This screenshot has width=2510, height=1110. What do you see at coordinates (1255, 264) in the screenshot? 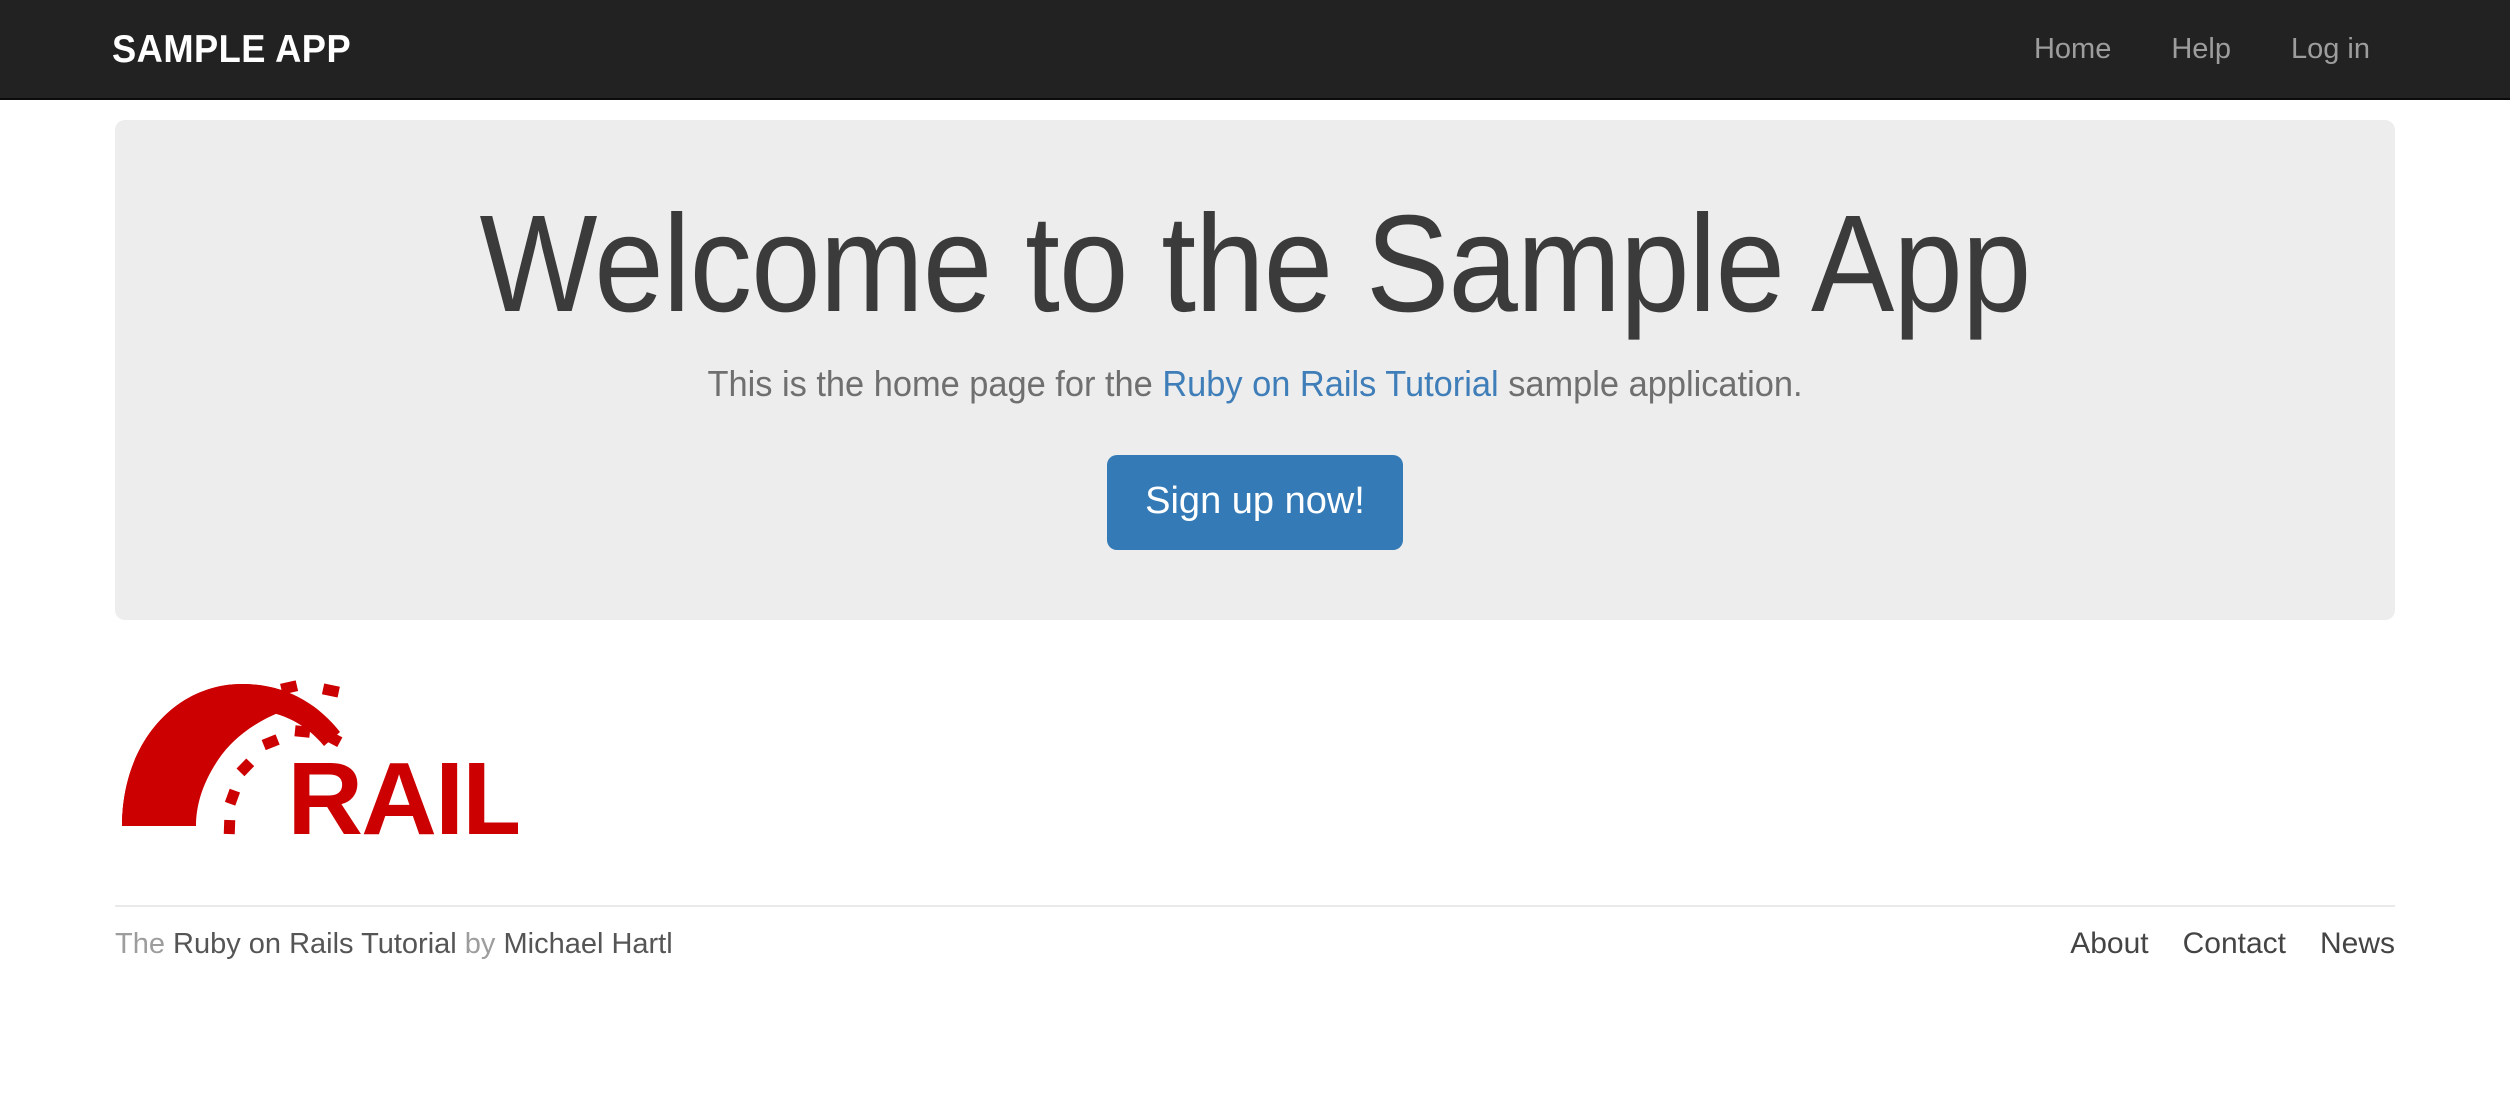
I see `page-title: Welcome to the Sample App` at bounding box center [1255, 264].